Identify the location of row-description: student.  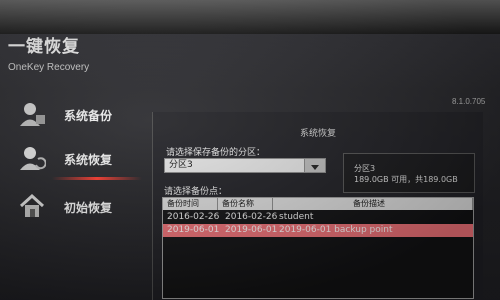
(296, 217).